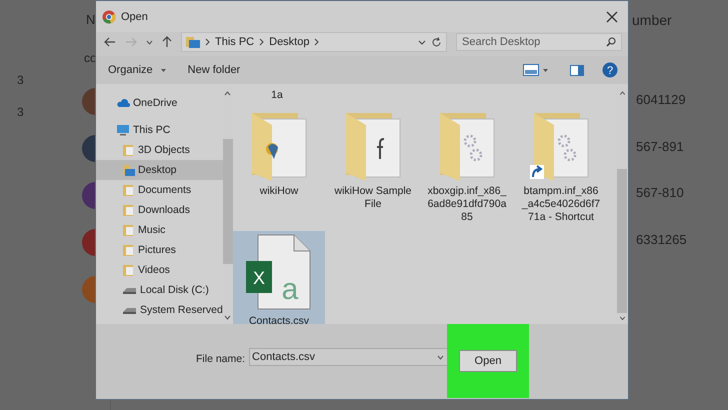 The image size is (728, 410). What do you see at coordinates (159, 150) in the screenshot?
I see `nav-item: 3D Objects` at bounding box center [159, 150].